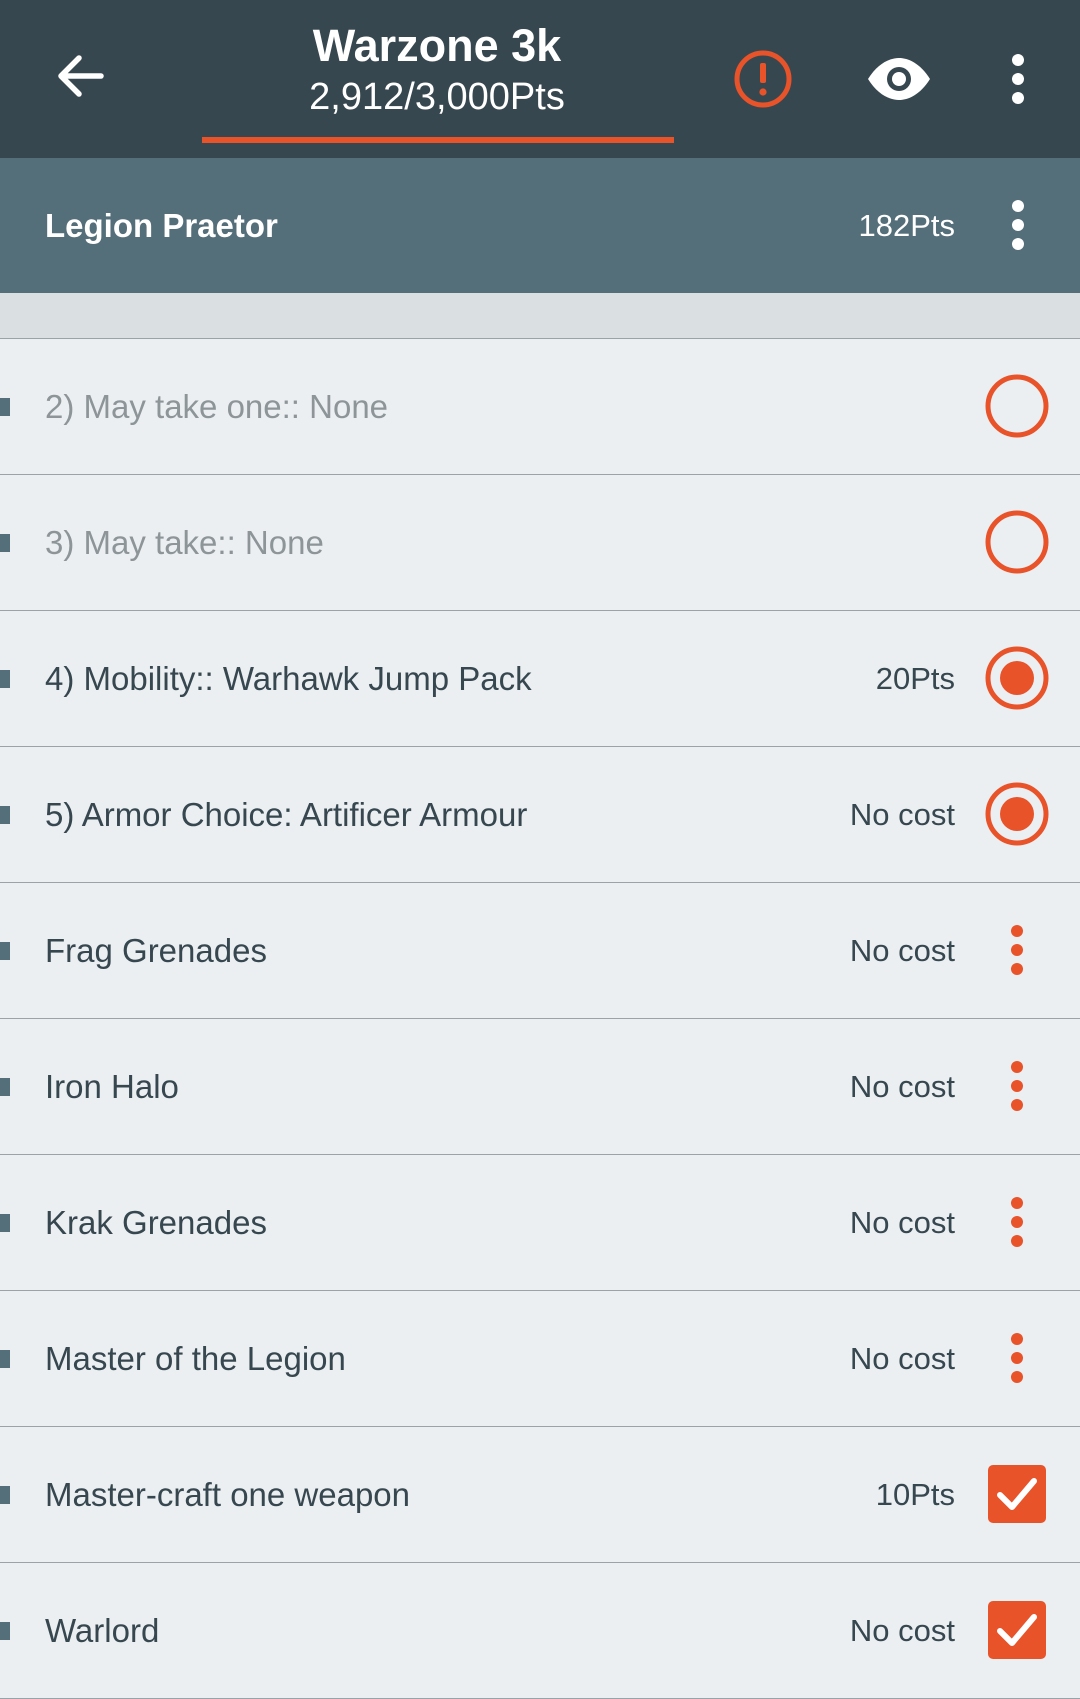 Image resolution: width=1080 pixels, height=1699 pixels. I want to click on visibility-button, so click(899, 79).